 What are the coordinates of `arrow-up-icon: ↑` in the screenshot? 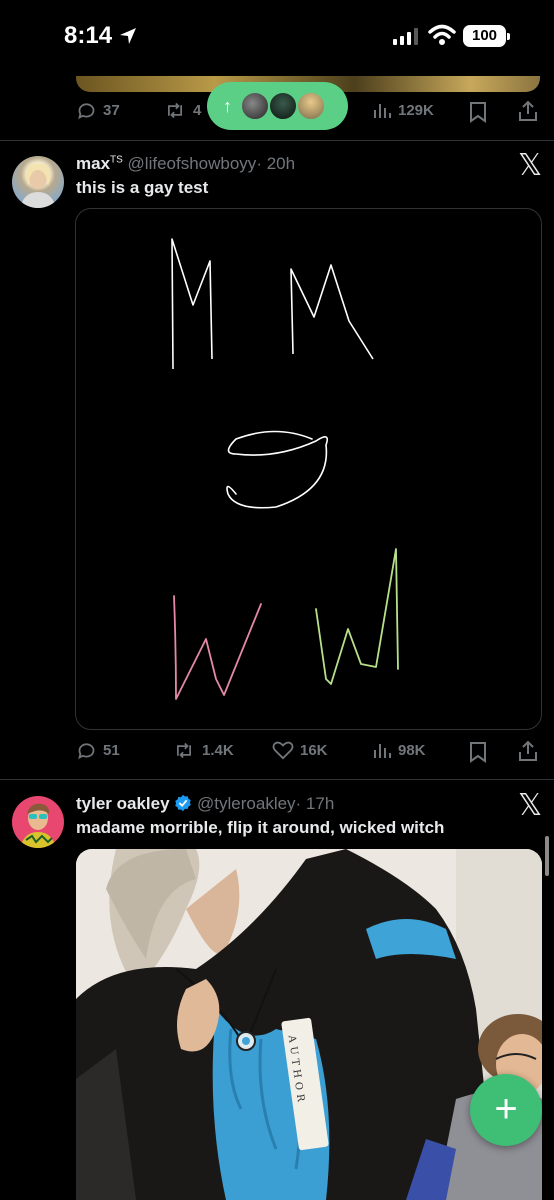 It's located at (227, 105).